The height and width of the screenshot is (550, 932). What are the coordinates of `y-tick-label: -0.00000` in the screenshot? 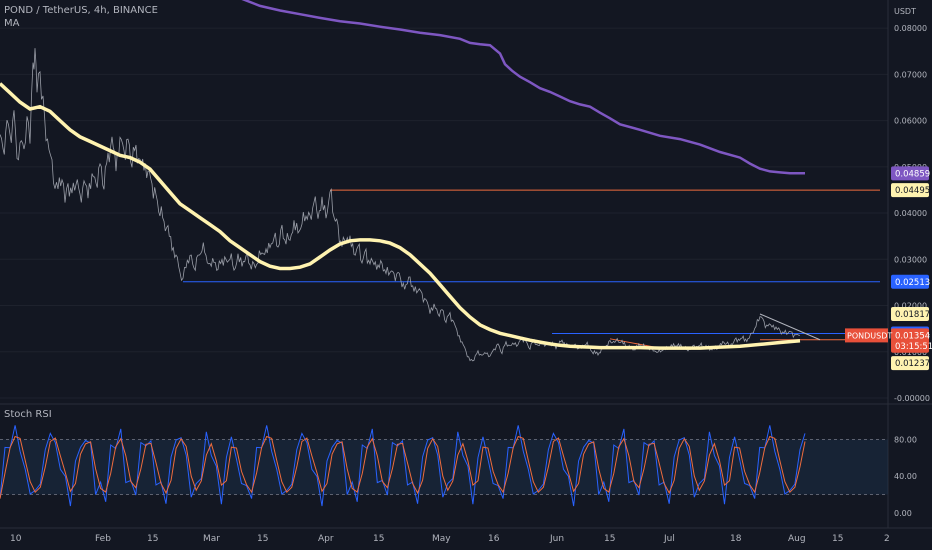 It's located at (912, 398).